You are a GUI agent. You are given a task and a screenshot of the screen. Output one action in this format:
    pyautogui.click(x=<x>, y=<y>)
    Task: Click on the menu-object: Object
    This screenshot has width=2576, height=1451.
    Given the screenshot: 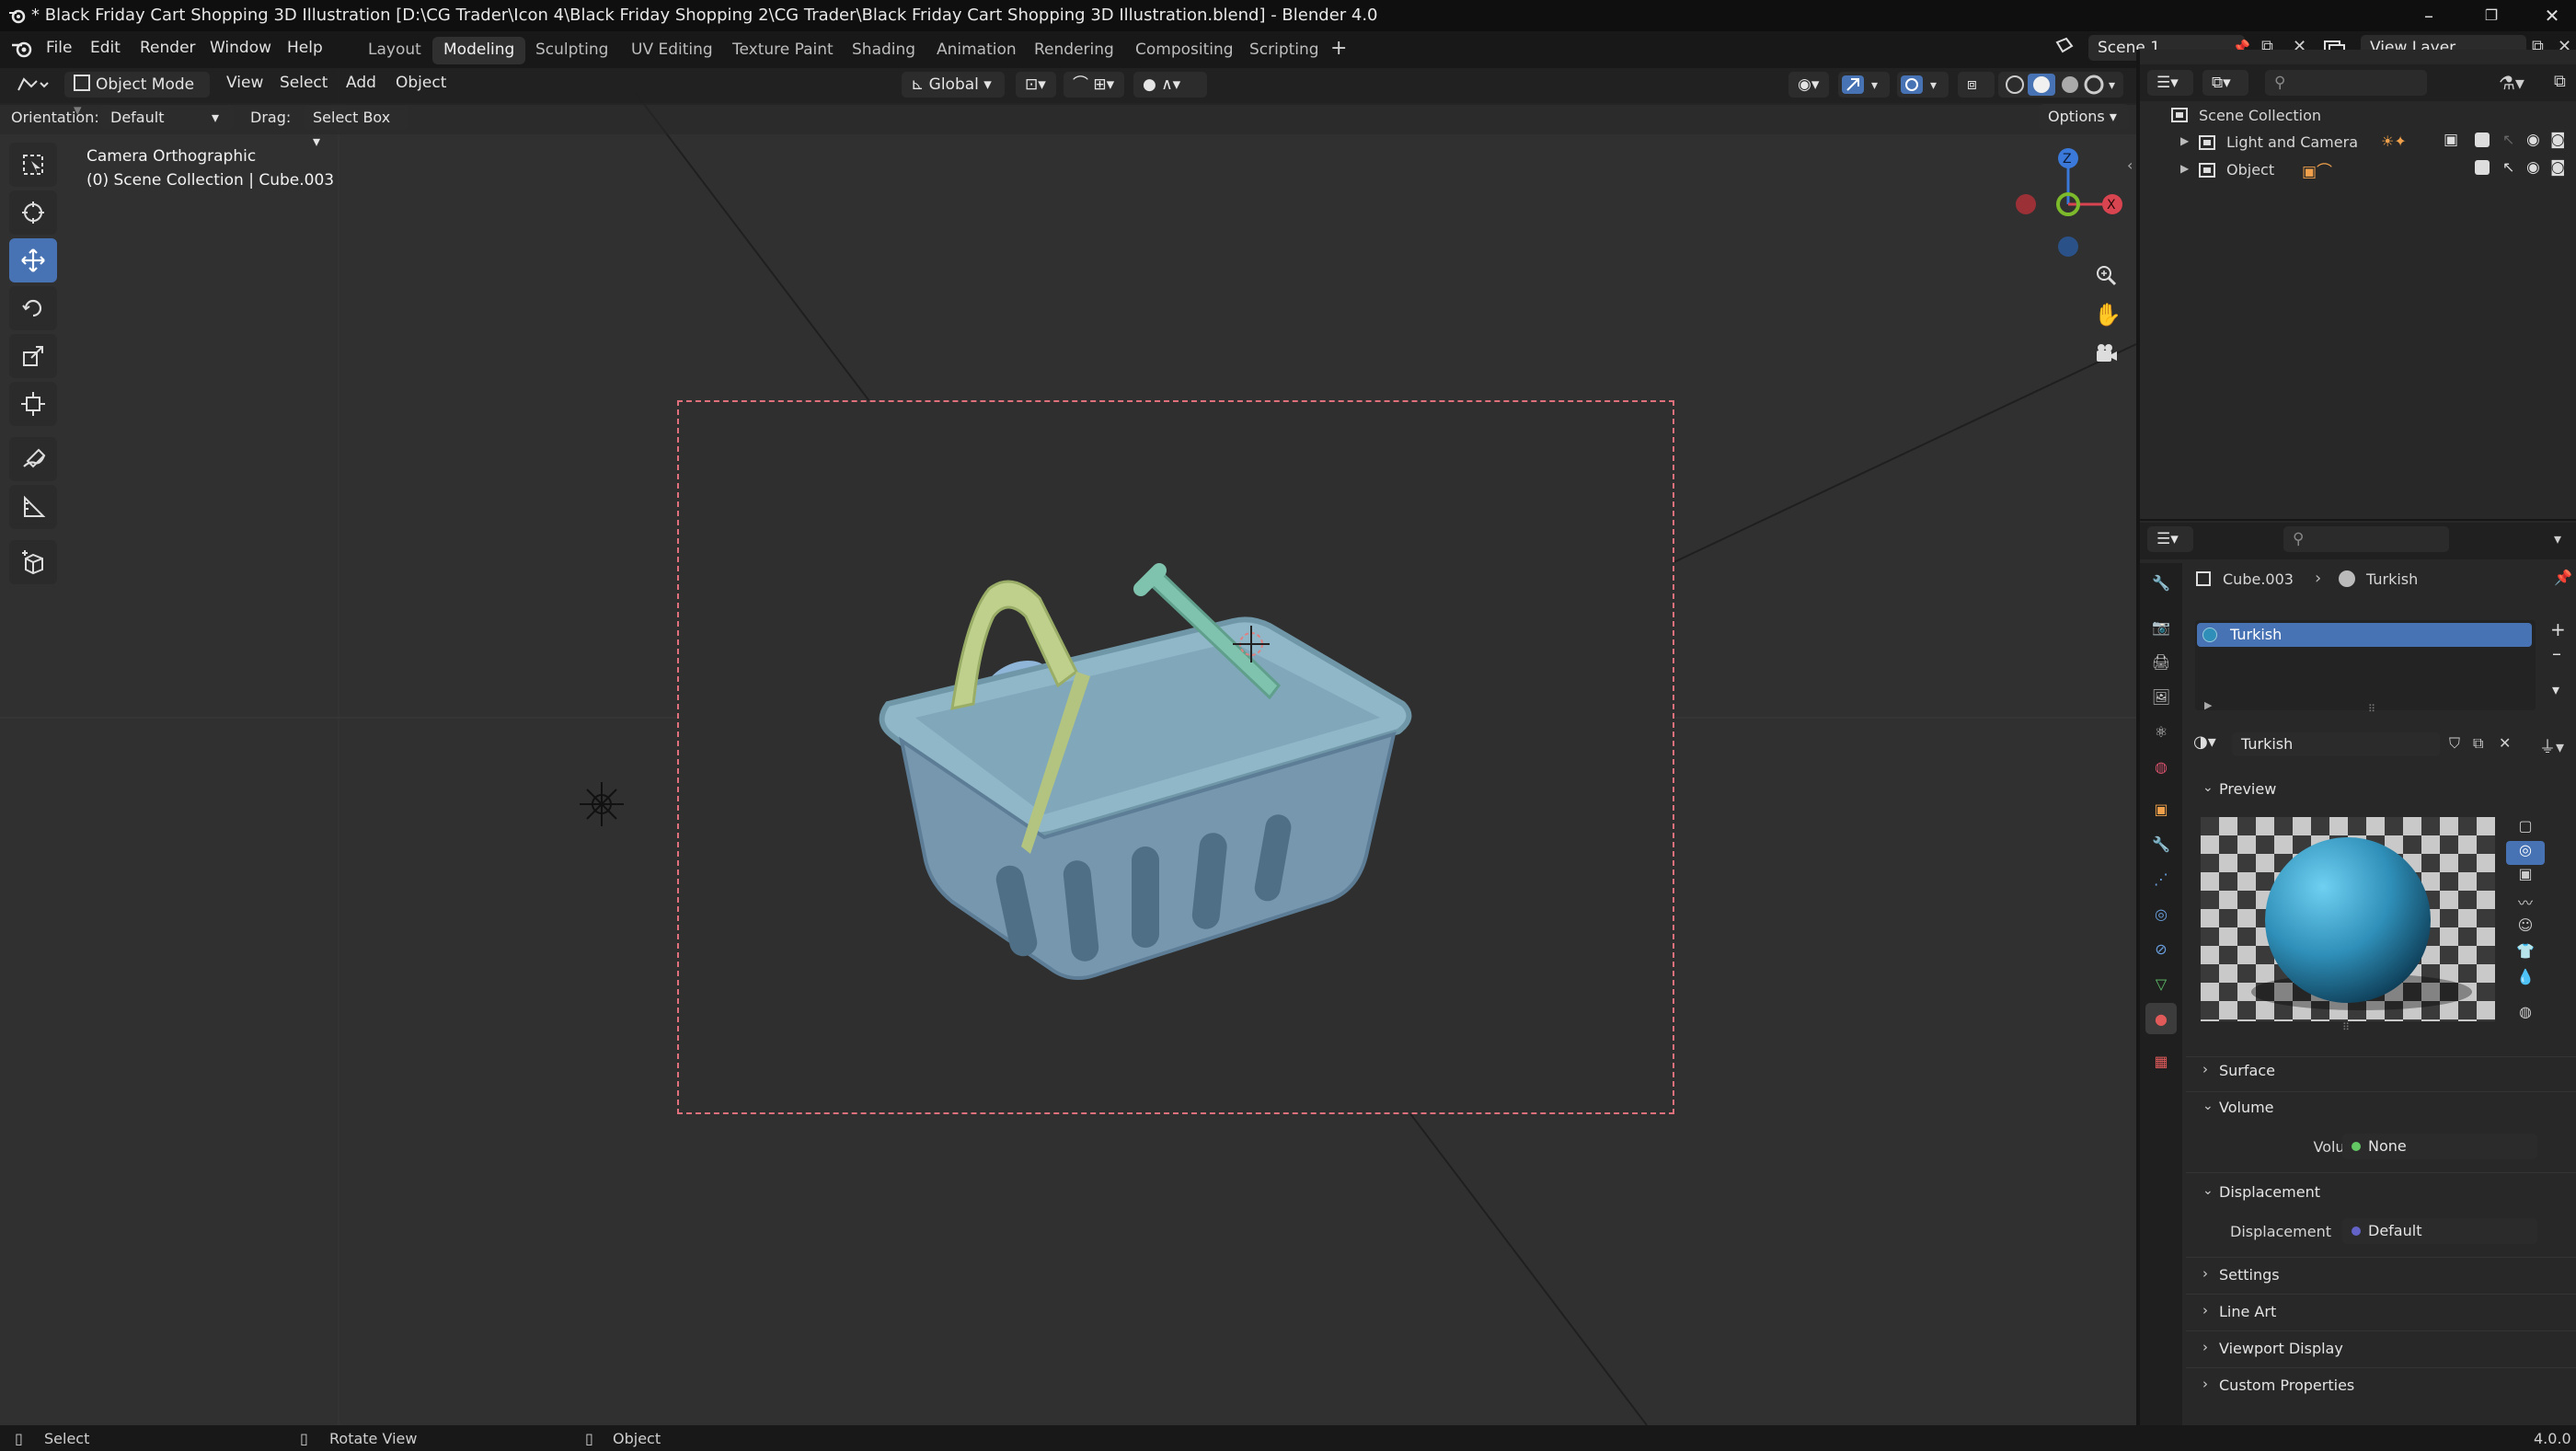 What is the action you would take?
    pyautogui.click(x=421, y=83)
    